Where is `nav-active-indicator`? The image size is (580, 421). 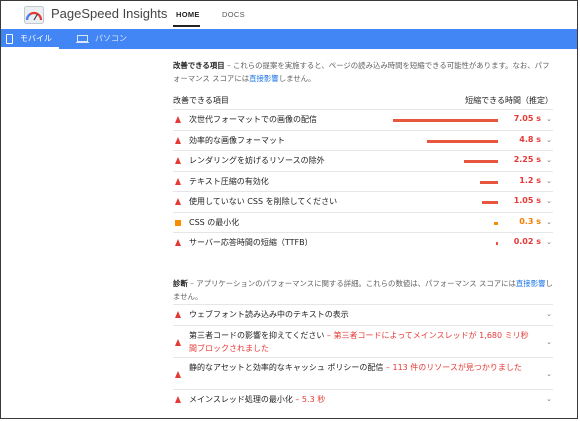
nav-active-indicator is located at coordinates (186, 26).